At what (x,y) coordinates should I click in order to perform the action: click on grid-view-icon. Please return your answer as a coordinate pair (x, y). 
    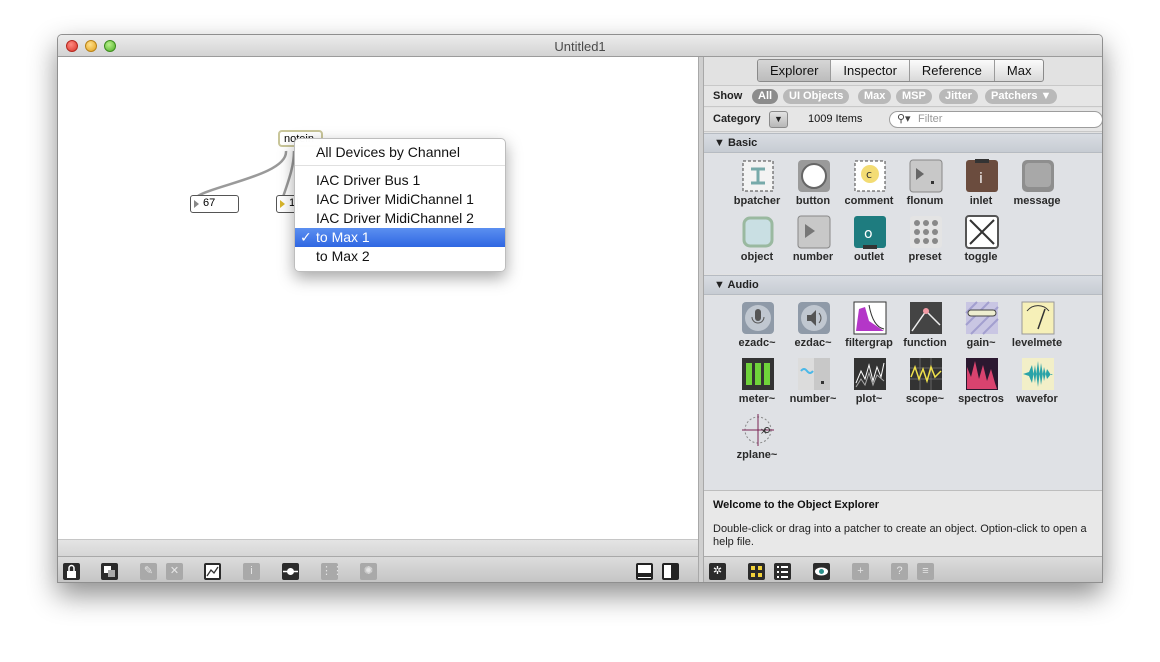
    Looking at the image, I should click on (756, 571).